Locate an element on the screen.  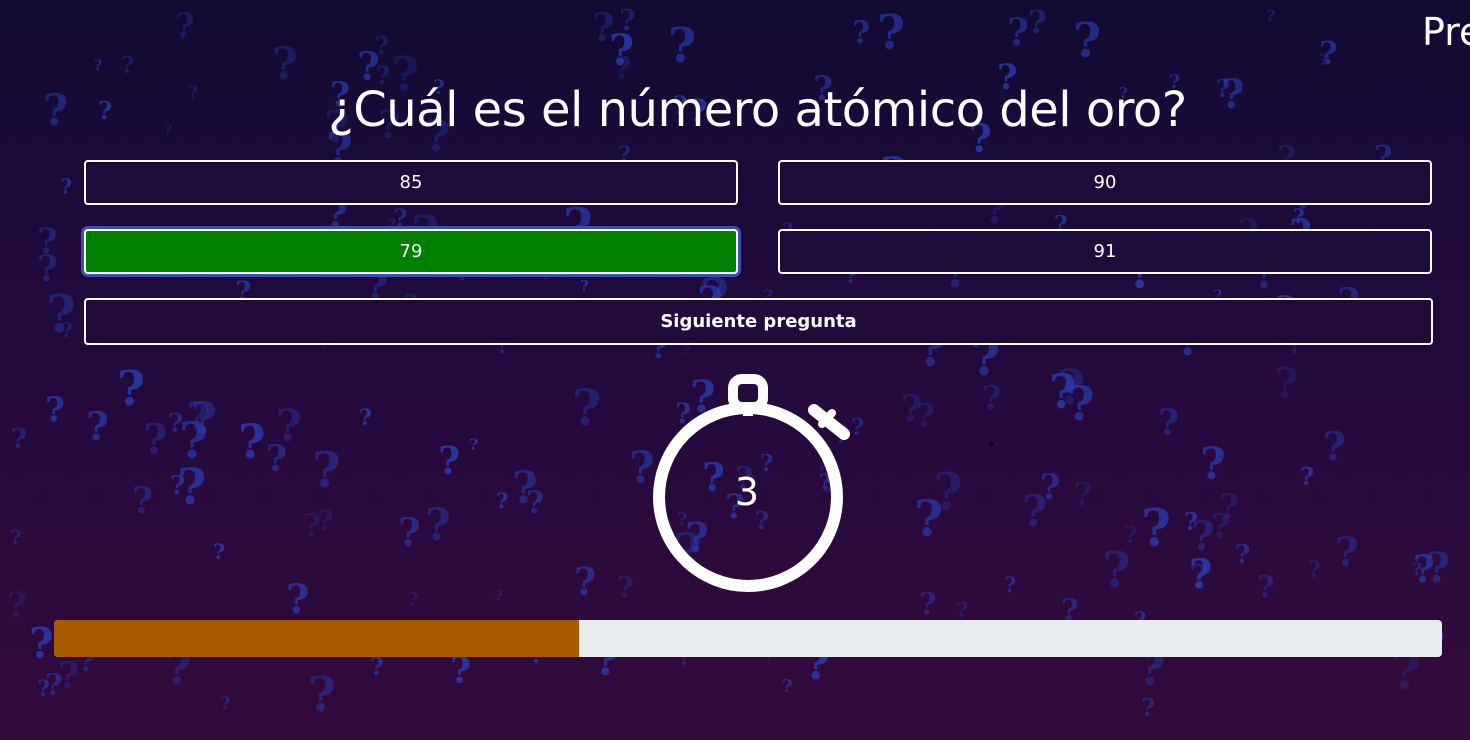
answer-option-2: 90 is located at coordinates (1105, 182).